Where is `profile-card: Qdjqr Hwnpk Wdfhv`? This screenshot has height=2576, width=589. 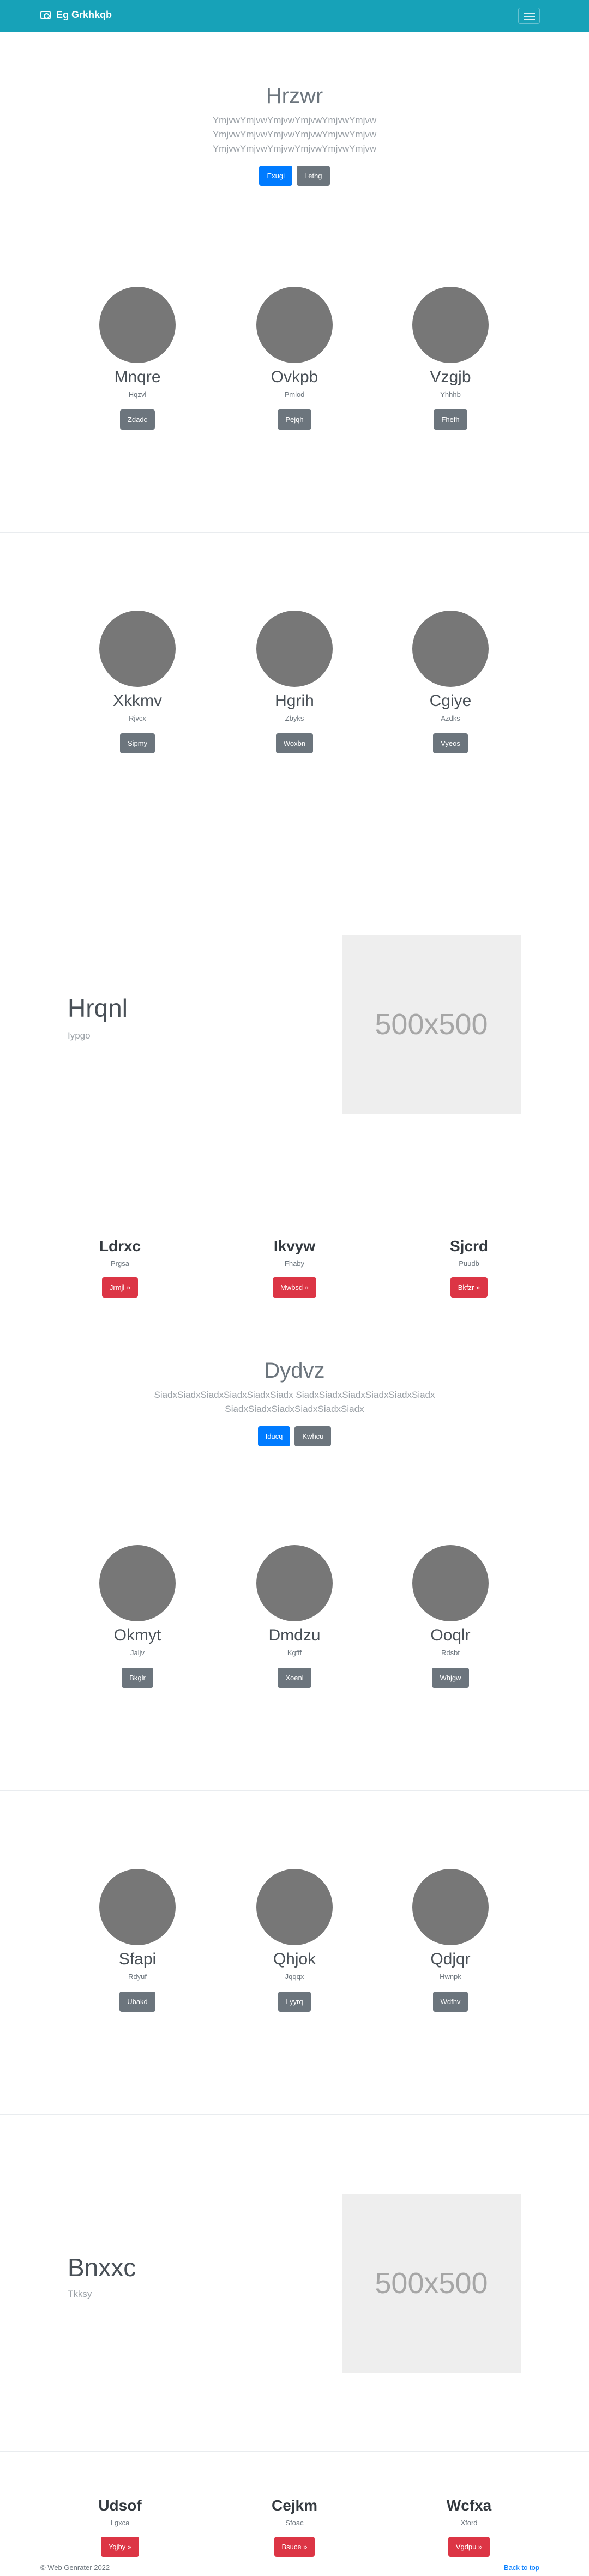 profile-card: Qdjqr Hwnpk Wdfhv is located at coordinates (450, 1941).